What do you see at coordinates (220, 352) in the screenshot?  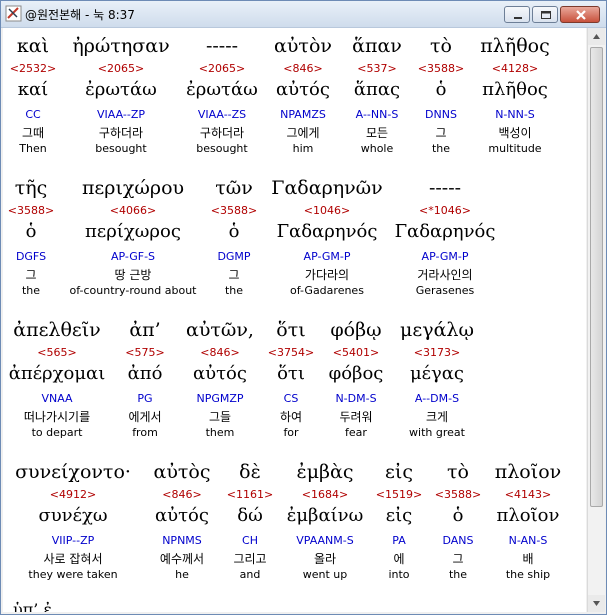 I see `strong-number: <846>` at bounding box center [220, 352].